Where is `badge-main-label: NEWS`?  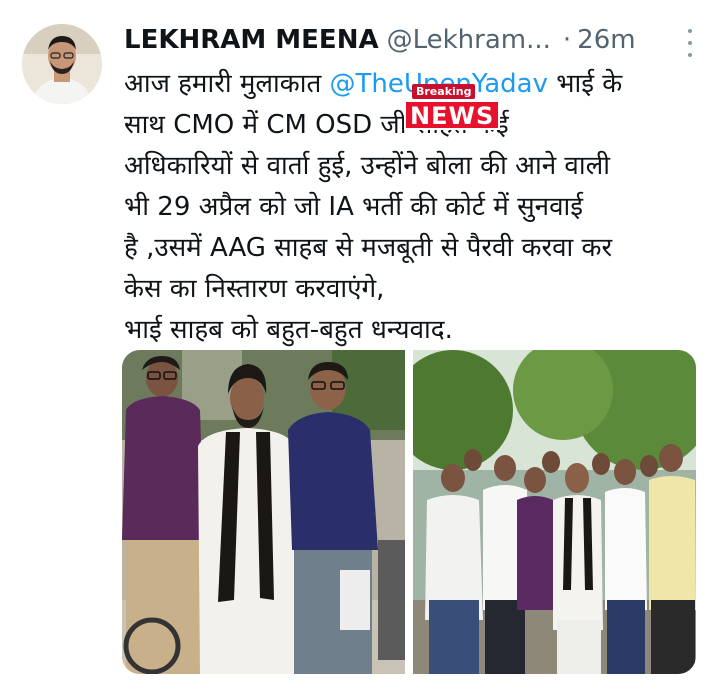 badge-main-label: NEWS is located at coordinates (452, 115).